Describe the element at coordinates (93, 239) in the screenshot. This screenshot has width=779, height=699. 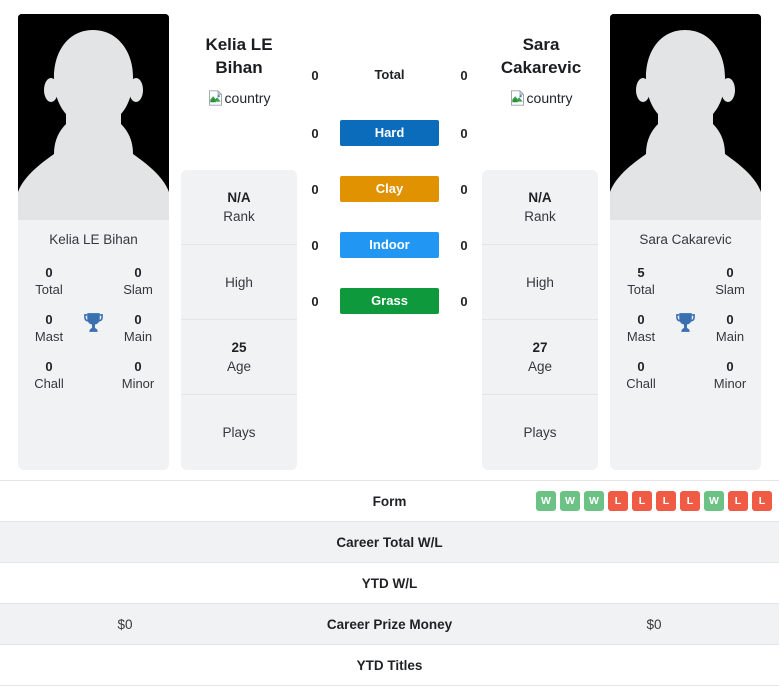
I see `player-card-name-left: Kelia LE Bihan` at that location.